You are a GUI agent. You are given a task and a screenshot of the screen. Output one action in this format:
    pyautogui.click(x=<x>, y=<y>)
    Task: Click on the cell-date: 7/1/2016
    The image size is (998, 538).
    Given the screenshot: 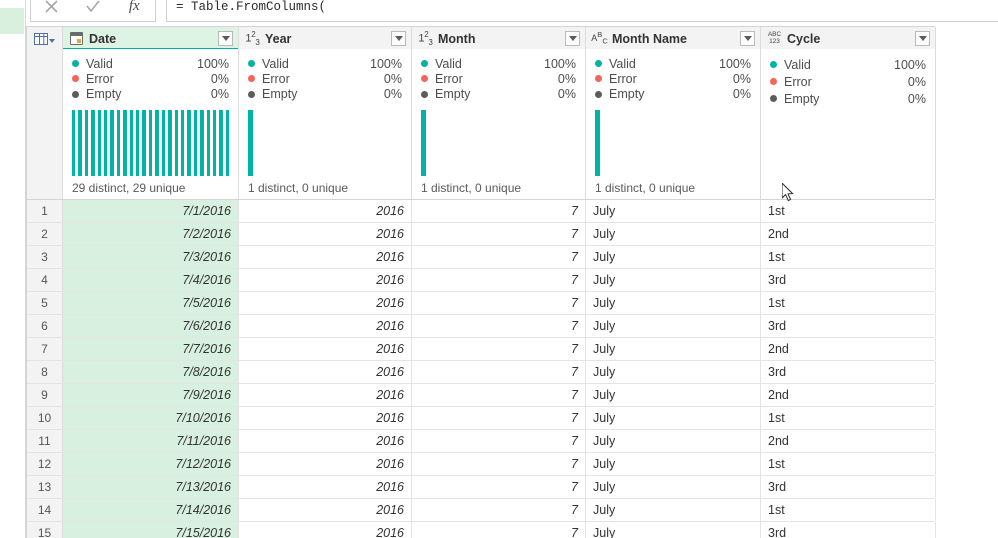 What is the action you would take?
    pyautogui.click(x=151, y=211)
    